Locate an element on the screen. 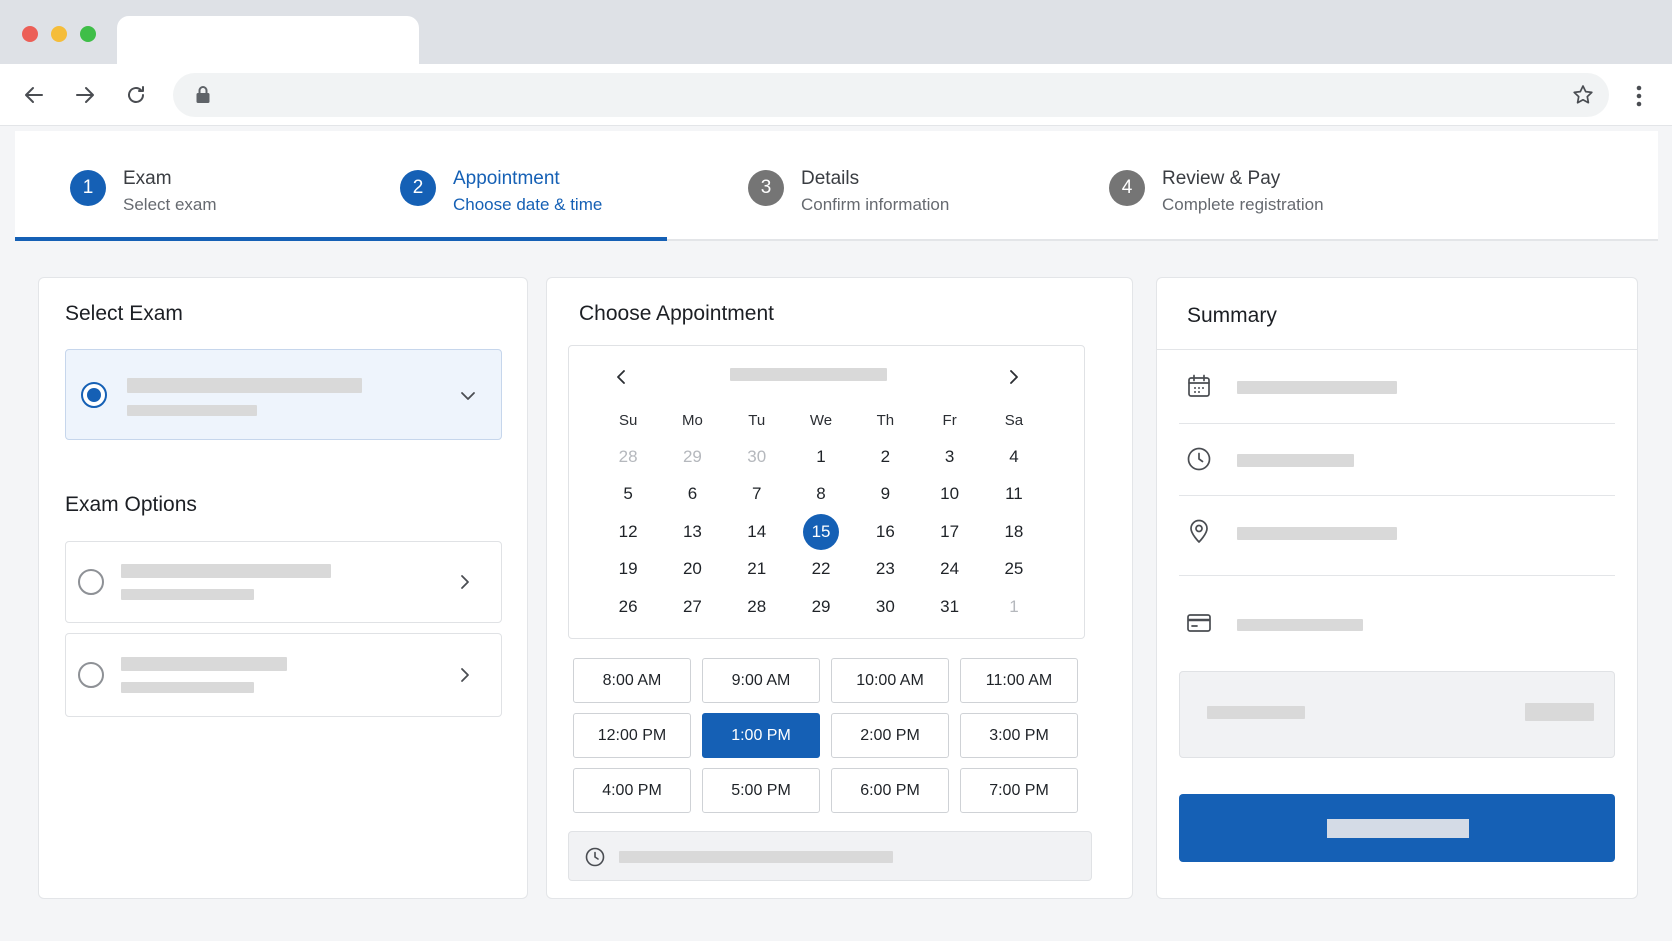 The image size is (1672, 941). calendar-day: 11 is located at coordinates (1014, 495).